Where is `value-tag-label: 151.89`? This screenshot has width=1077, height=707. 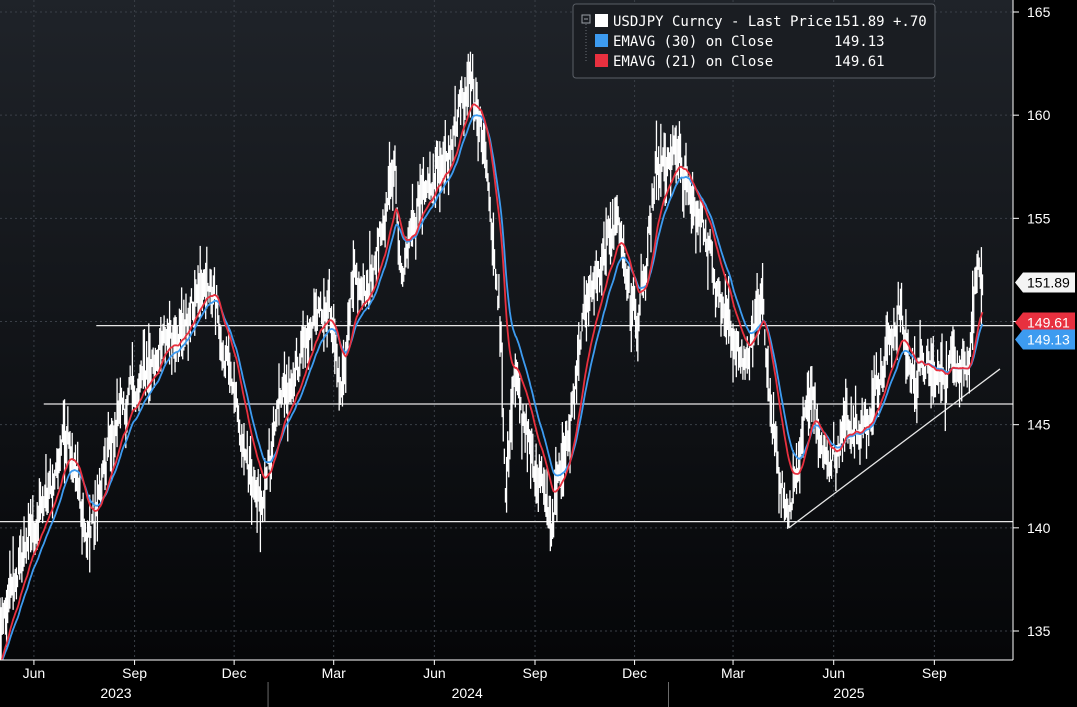 value-tag-label: 151.89 is located at coordinates (1048, 283).